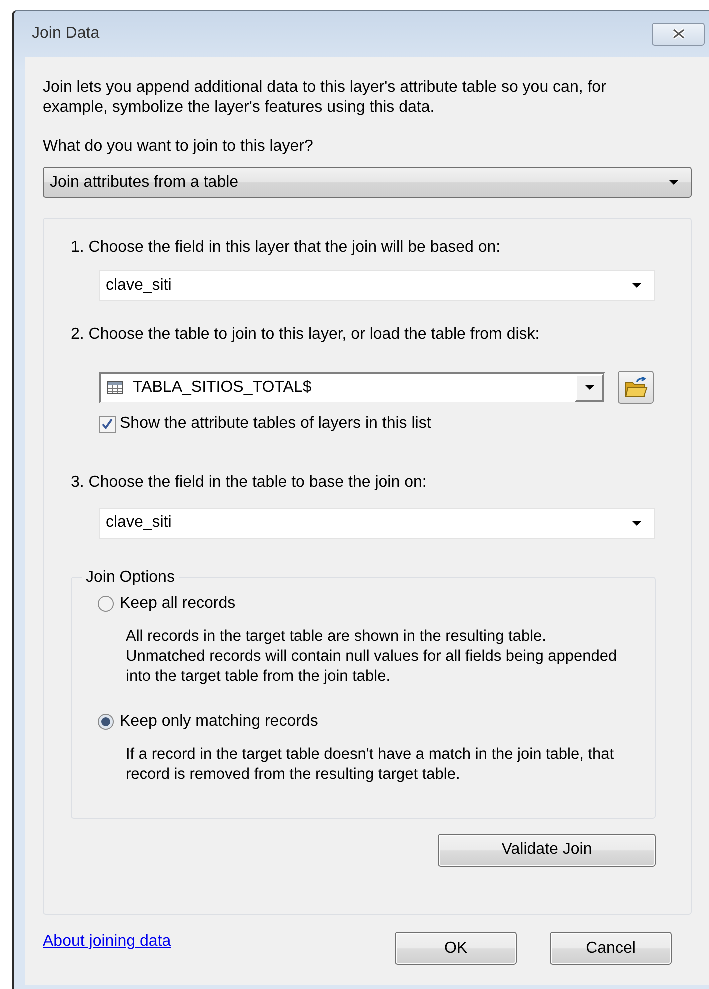  What do you see at coordinates (306, 335) in the screenshot?
I see `step-label: 2. Choose the table to join to this layer, or load the table from disk:` at bounding box center [306, 335].